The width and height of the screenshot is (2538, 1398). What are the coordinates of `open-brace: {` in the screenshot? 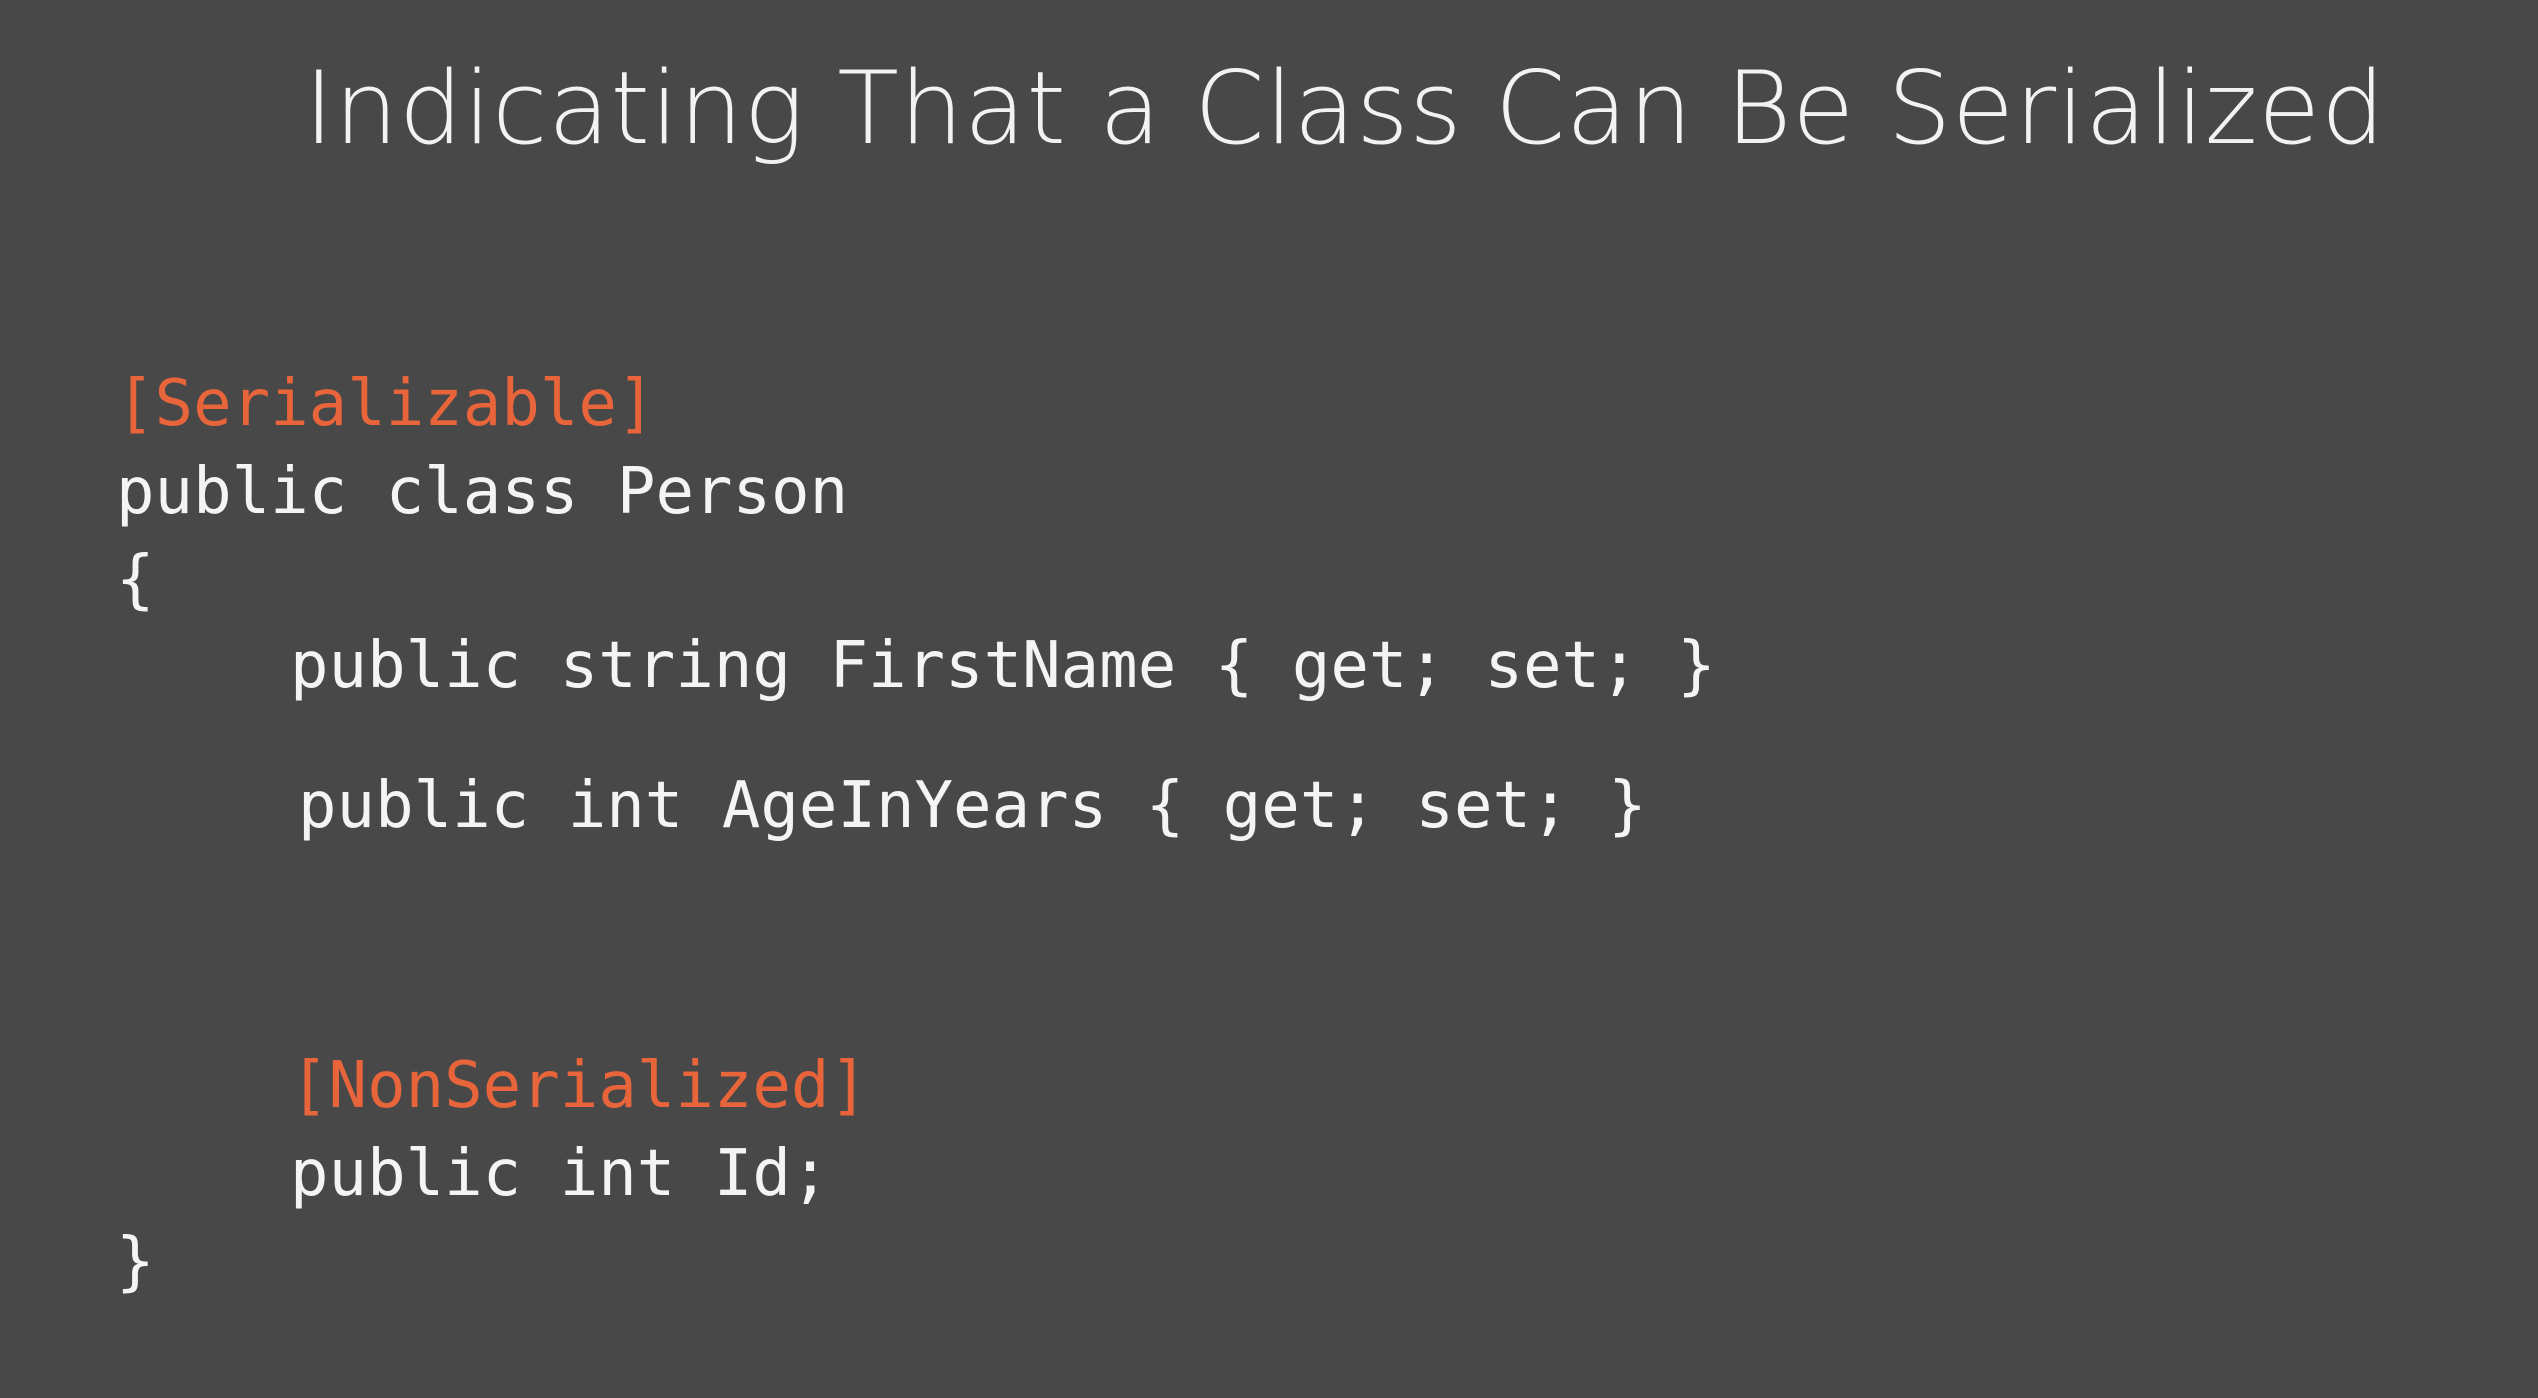 It's located at (135, 580).